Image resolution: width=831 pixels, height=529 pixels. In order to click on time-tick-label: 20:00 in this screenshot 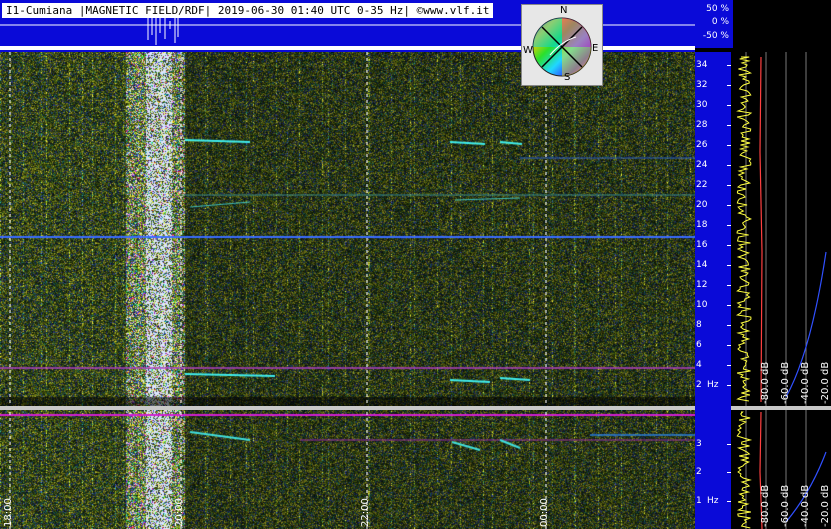, I will do `click(179, 512)`.